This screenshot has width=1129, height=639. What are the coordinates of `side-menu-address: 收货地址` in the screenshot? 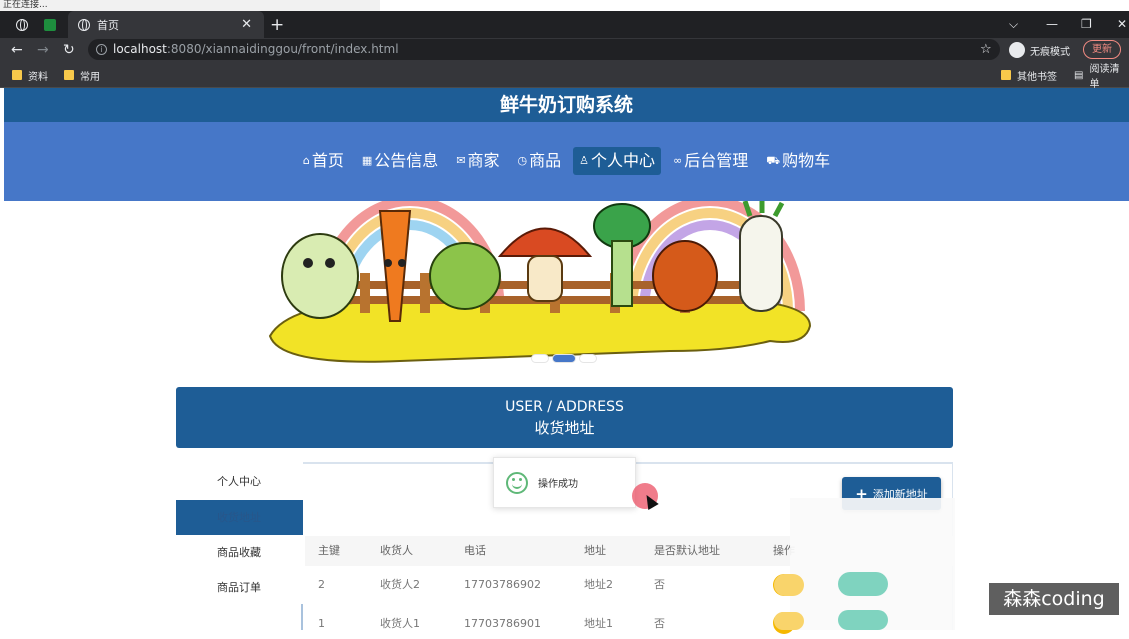 It's located at (239, 517).